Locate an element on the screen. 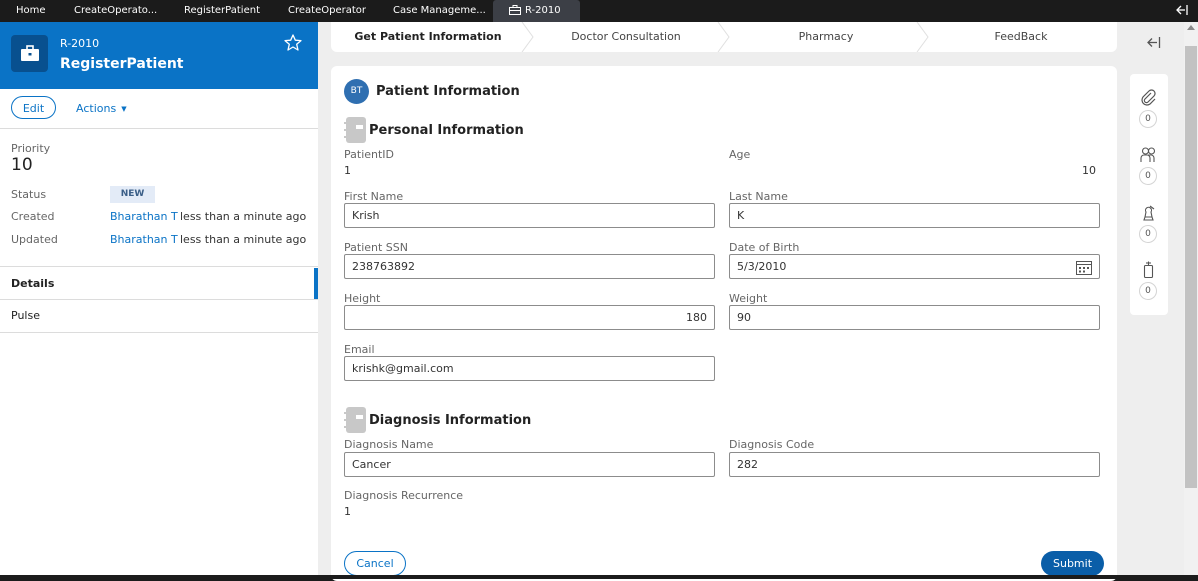  star-outline-icon is located at coordinates (293, 44).